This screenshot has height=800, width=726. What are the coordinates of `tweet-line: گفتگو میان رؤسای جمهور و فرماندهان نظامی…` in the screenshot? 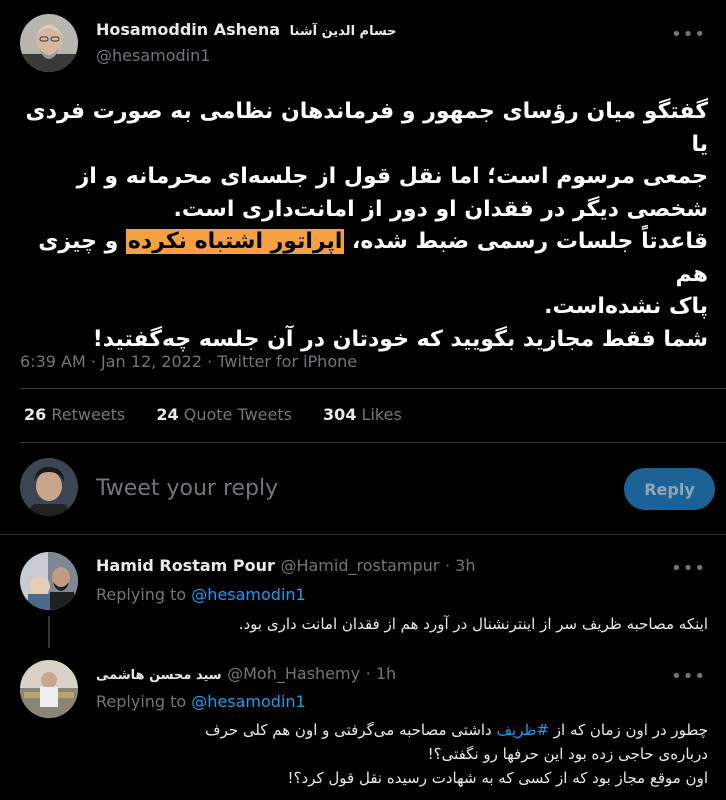 It's located at (366, 128).